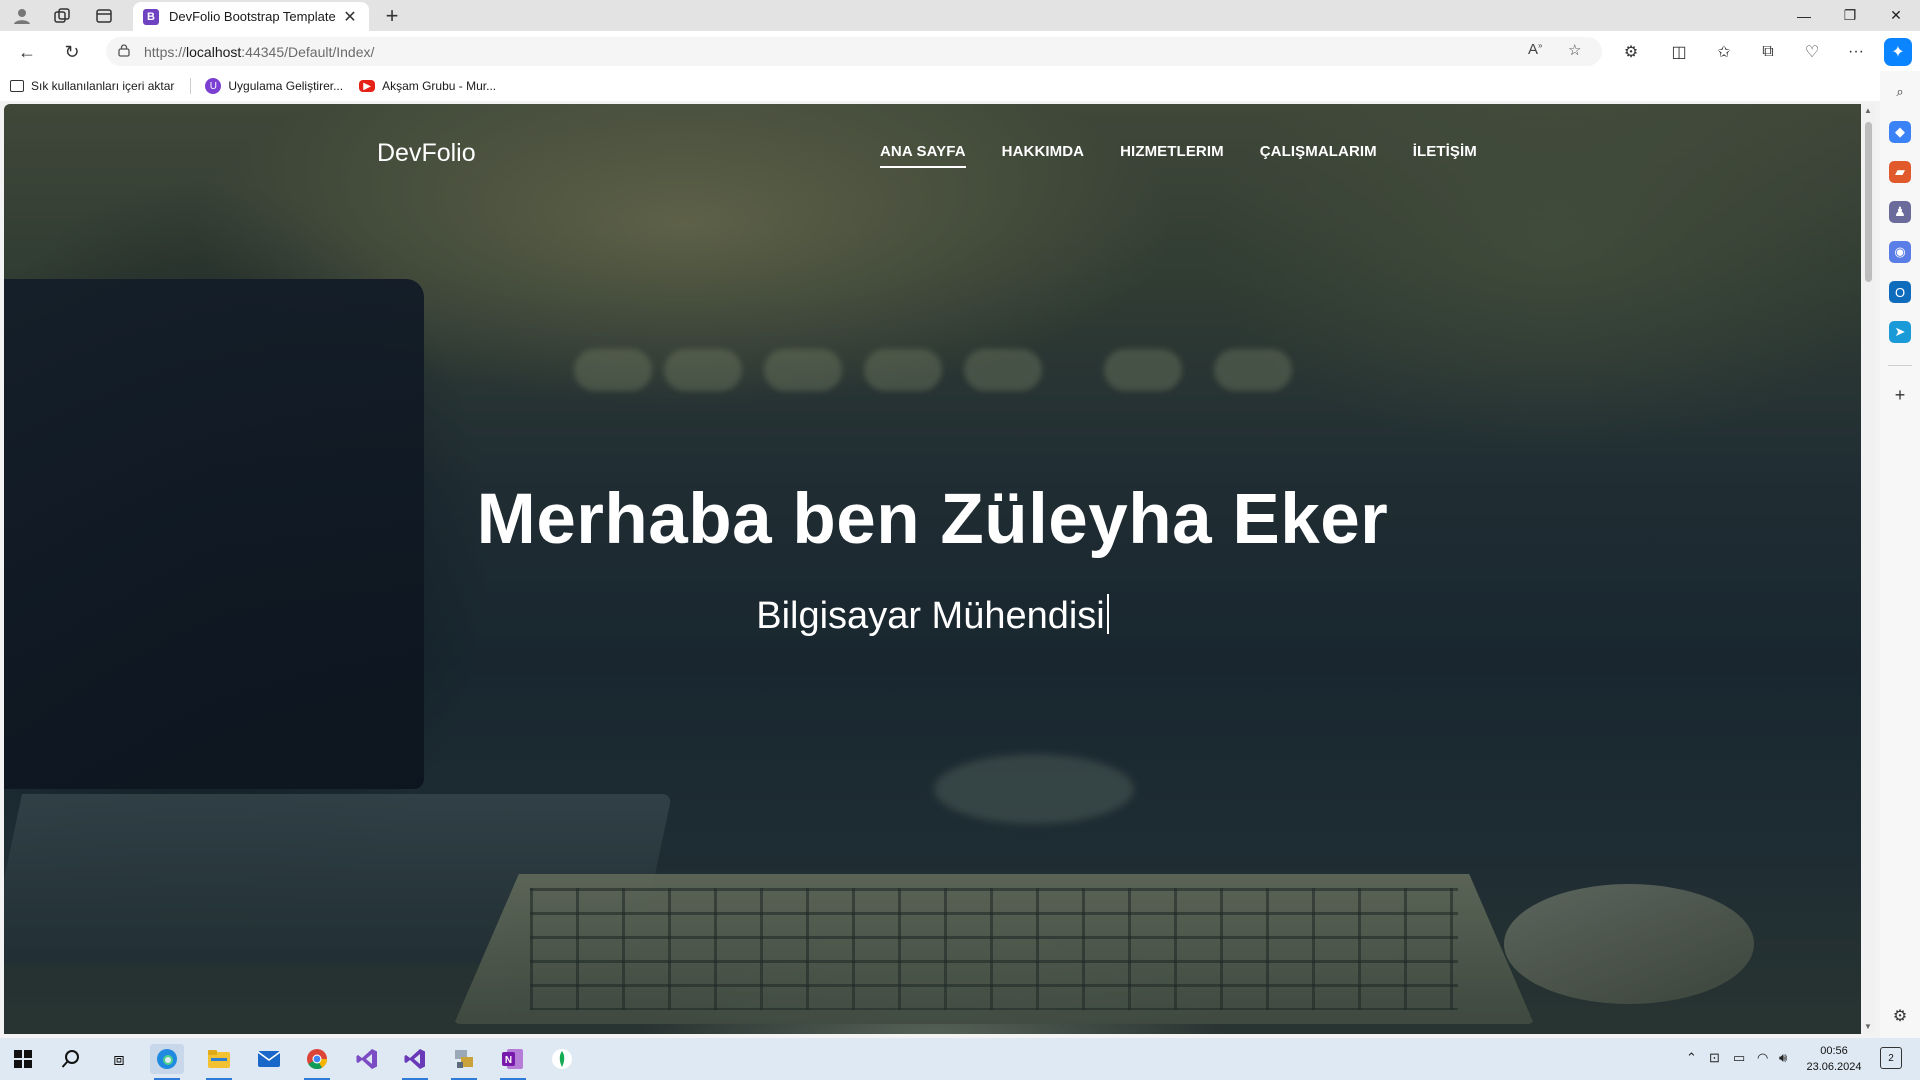 The width and height of the screenshot is (1920, 1080). I want to click on site-logo: DevFolio, so click(426, 153).